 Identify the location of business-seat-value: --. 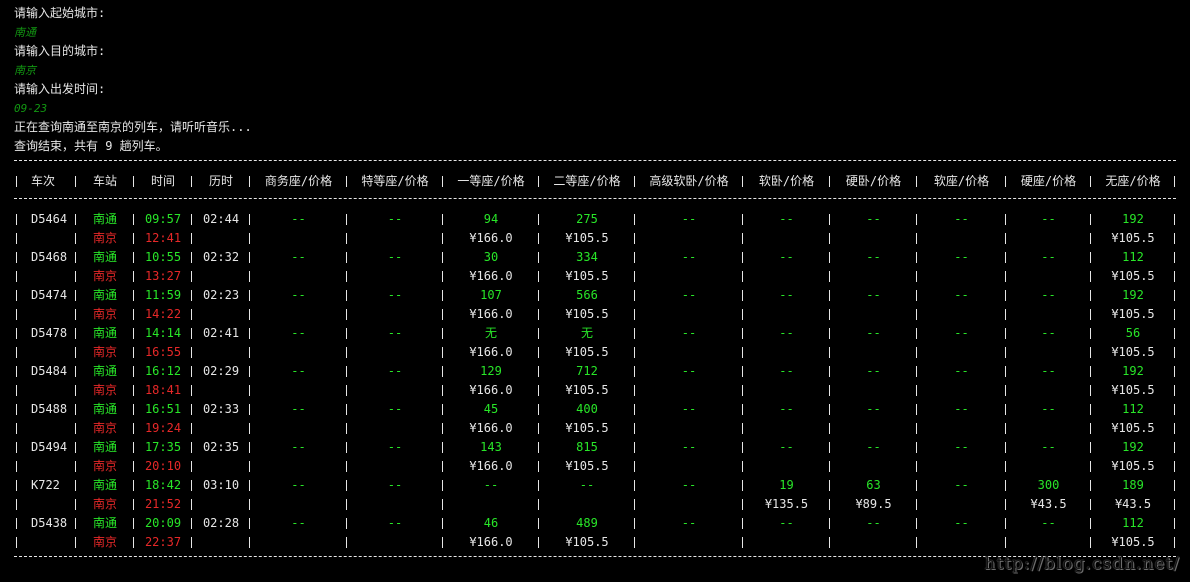
(298, 257).